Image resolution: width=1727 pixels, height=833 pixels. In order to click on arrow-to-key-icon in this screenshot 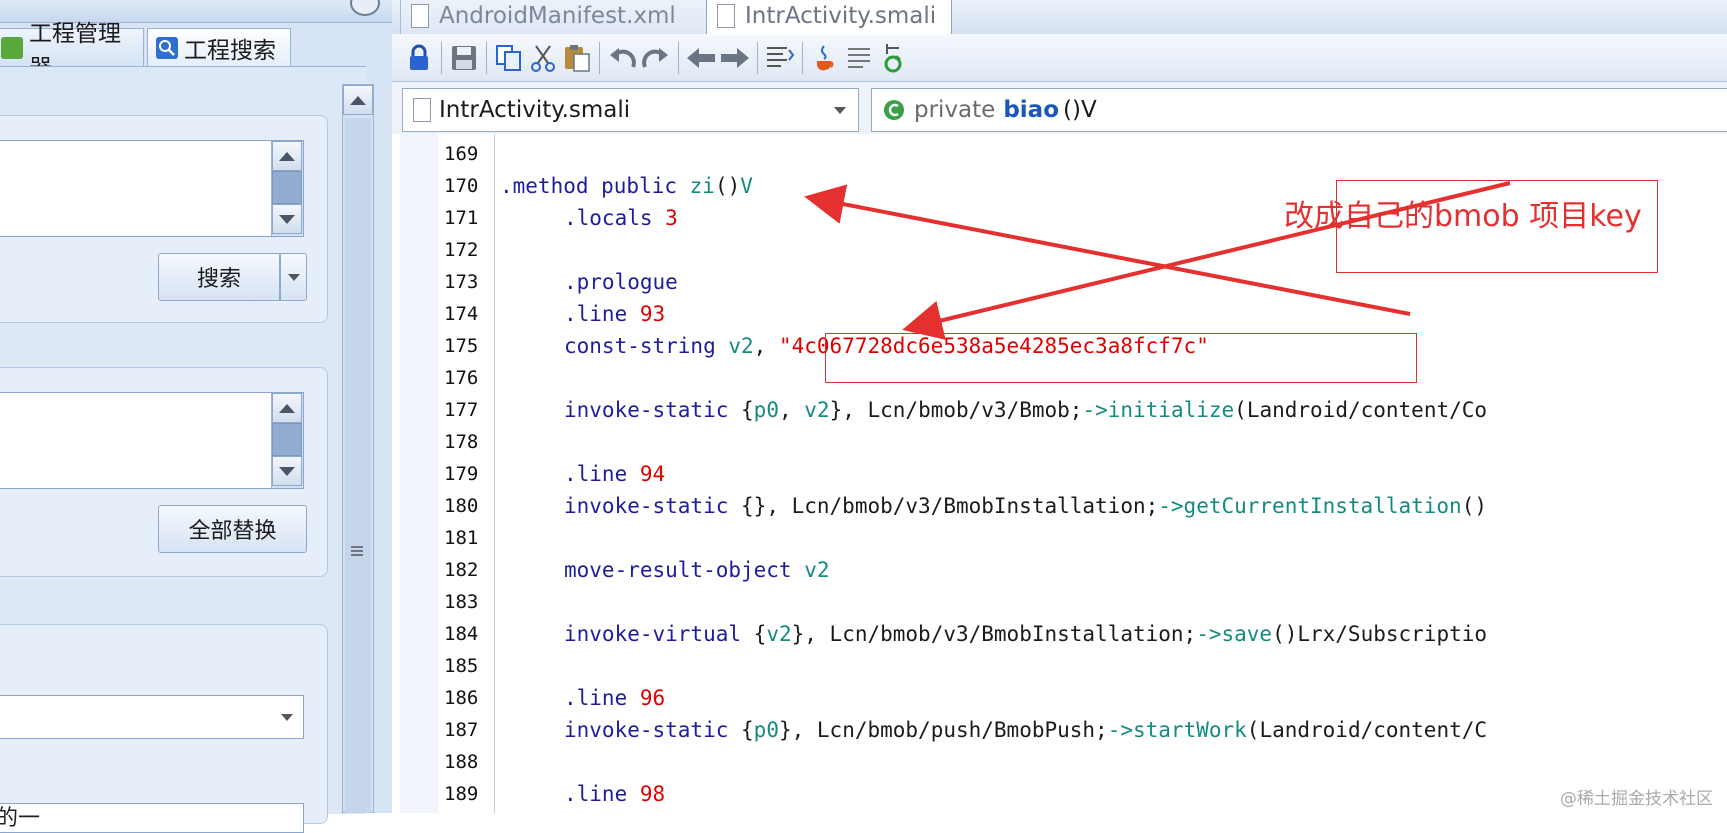, I will do `click(1206, 260)`.